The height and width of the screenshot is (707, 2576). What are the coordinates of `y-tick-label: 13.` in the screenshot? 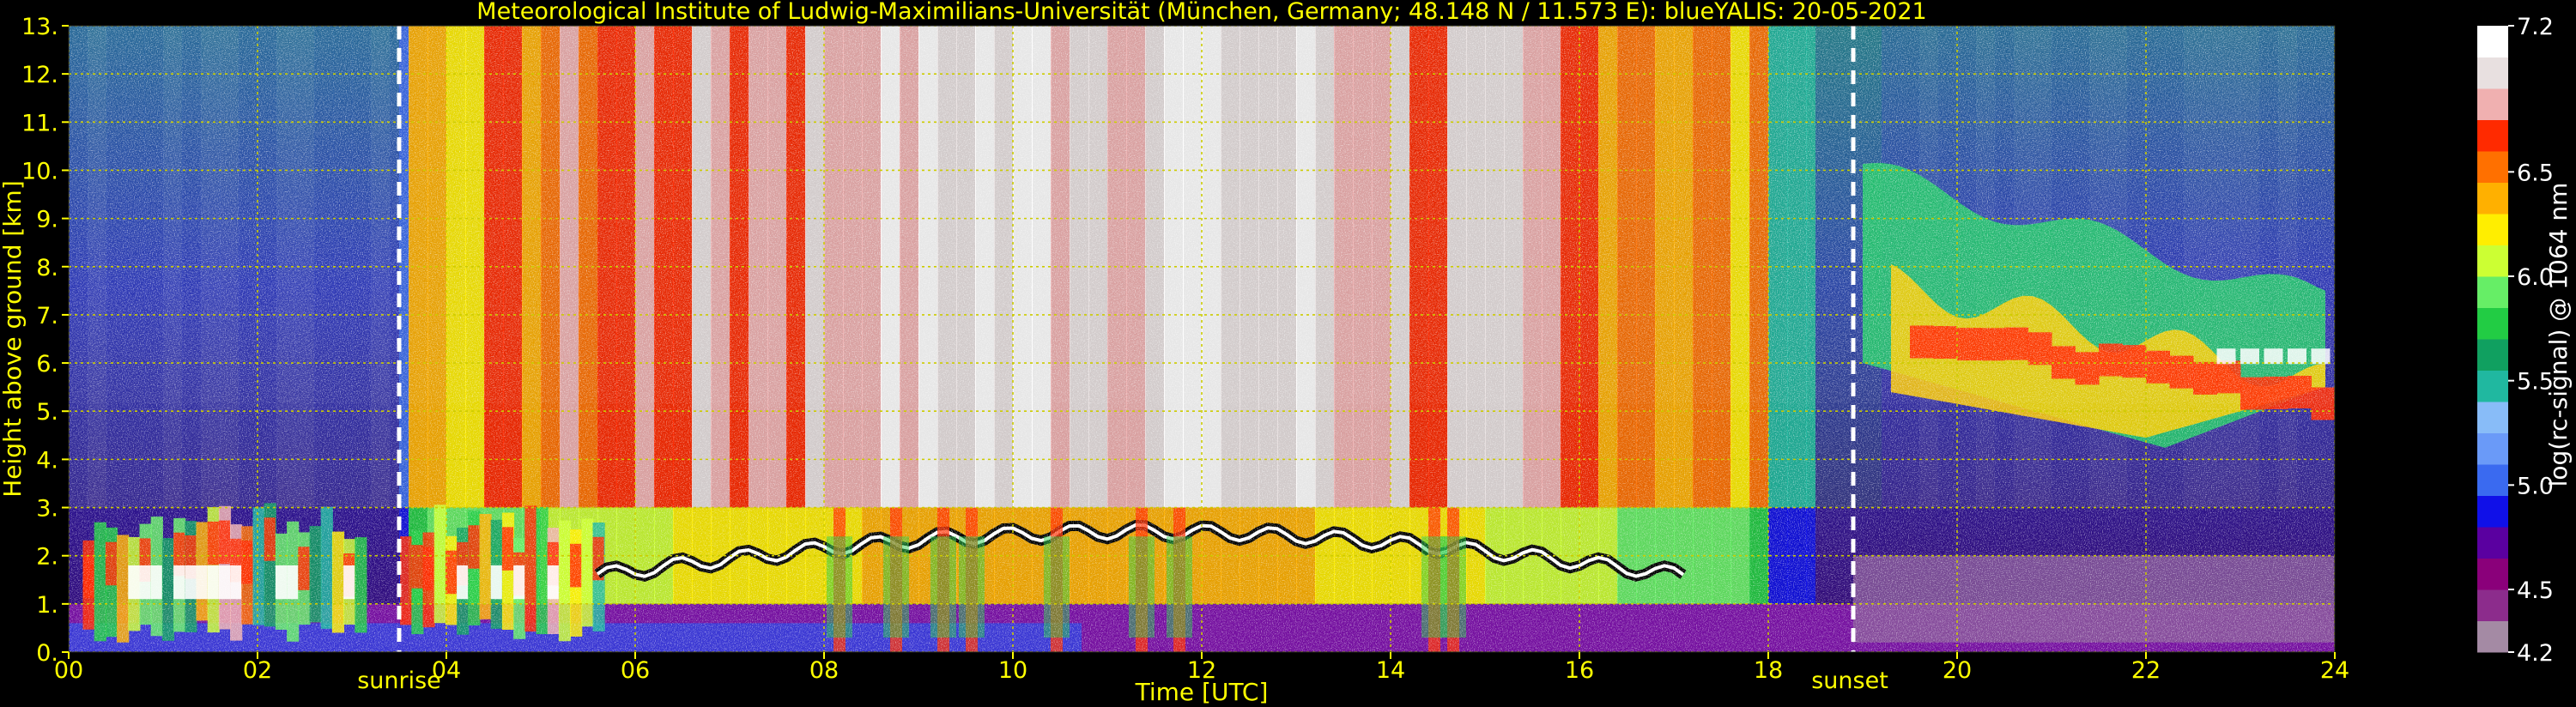 It's located at (39, 27).